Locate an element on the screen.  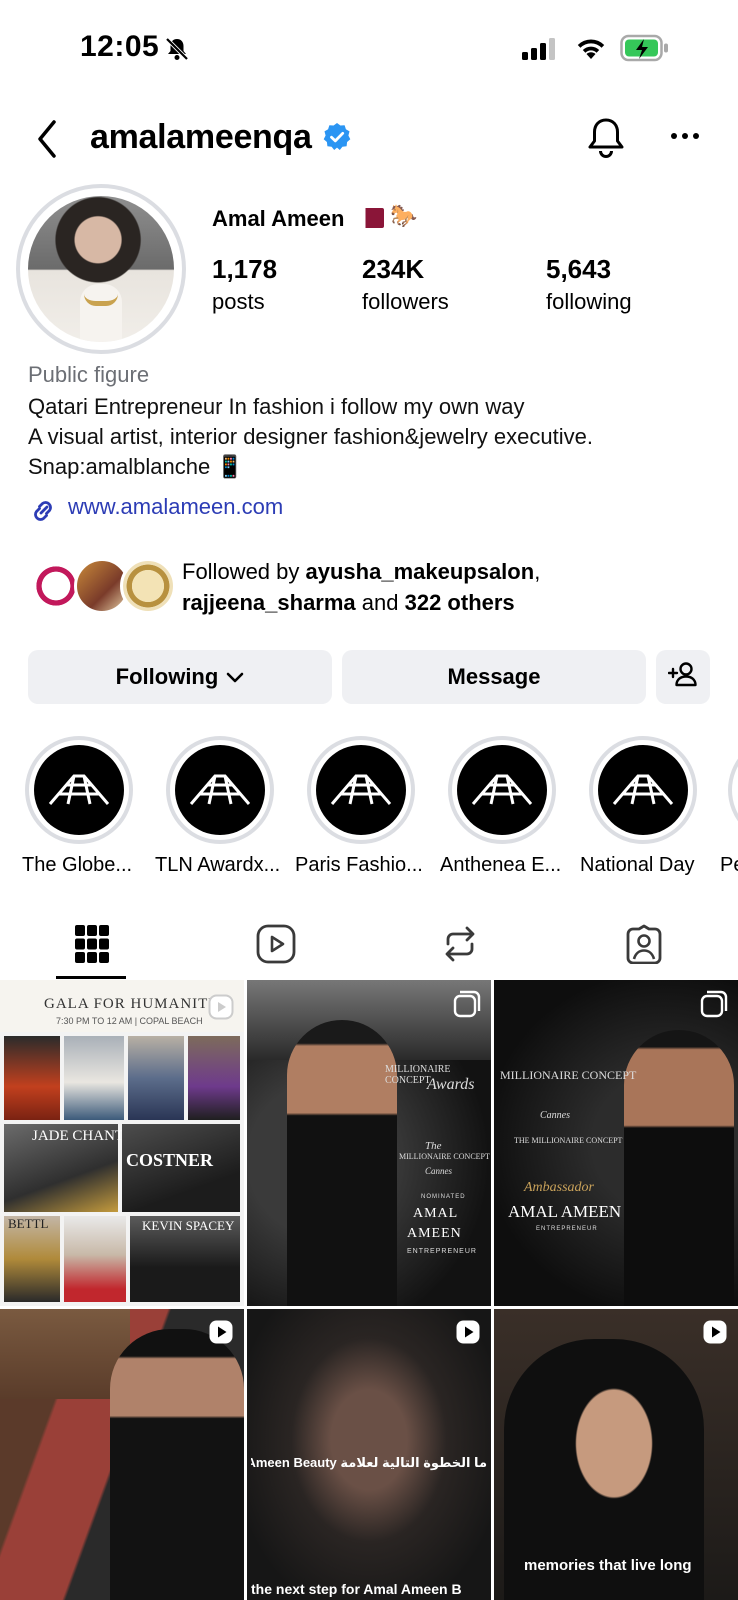
collage-label: BETTL is located at coordinates (28, 1223).